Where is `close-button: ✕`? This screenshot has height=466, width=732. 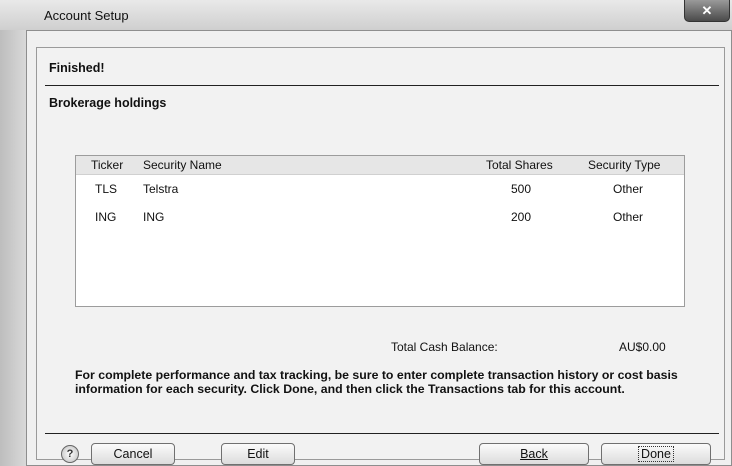
close-button: ✕ is located at coordinates (707, 11).